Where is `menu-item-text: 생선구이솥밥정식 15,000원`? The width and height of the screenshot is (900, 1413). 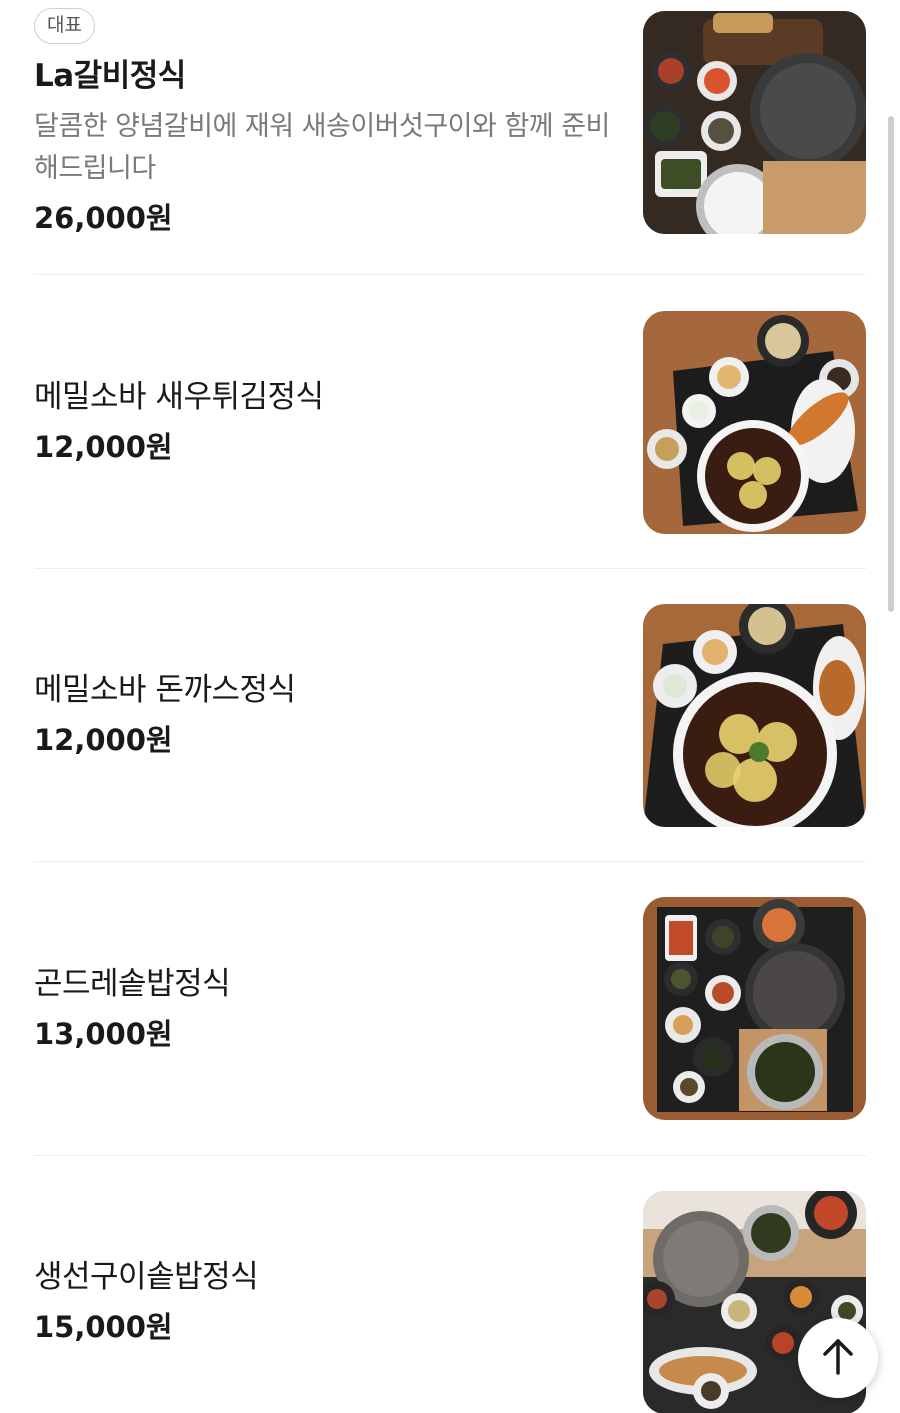
menu-item-text: 생선구이솥밥정식 15,000원 is located at coordinates (324, 1302).